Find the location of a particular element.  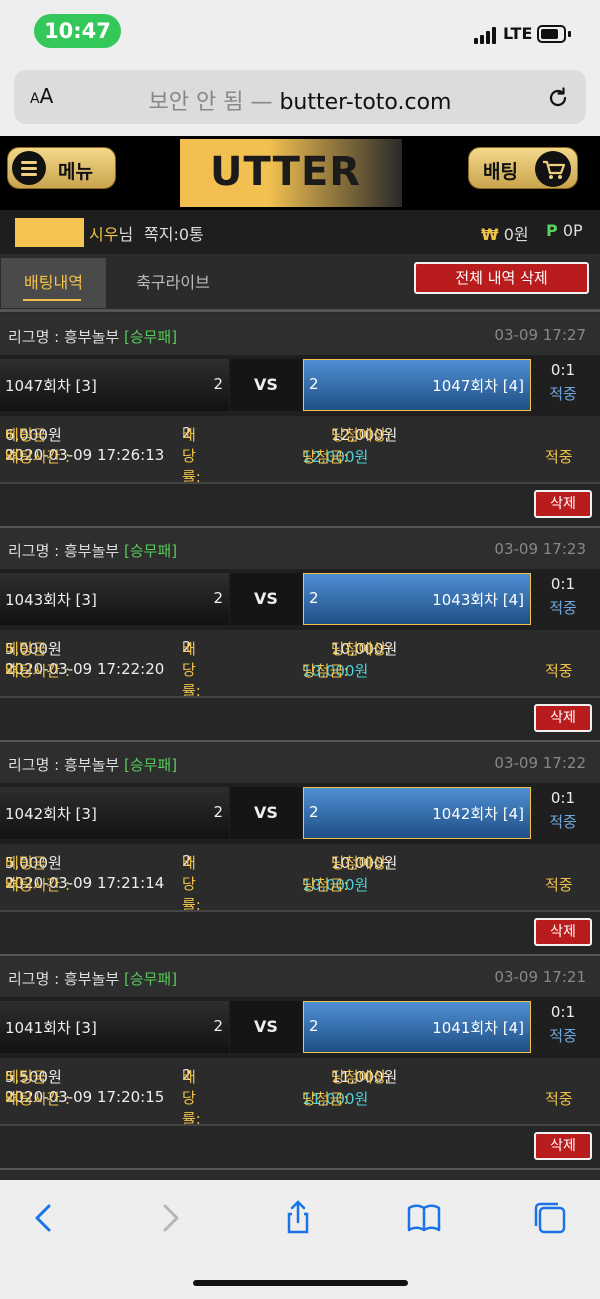

site-logo: UTTER is located at coordinates (291, 173).